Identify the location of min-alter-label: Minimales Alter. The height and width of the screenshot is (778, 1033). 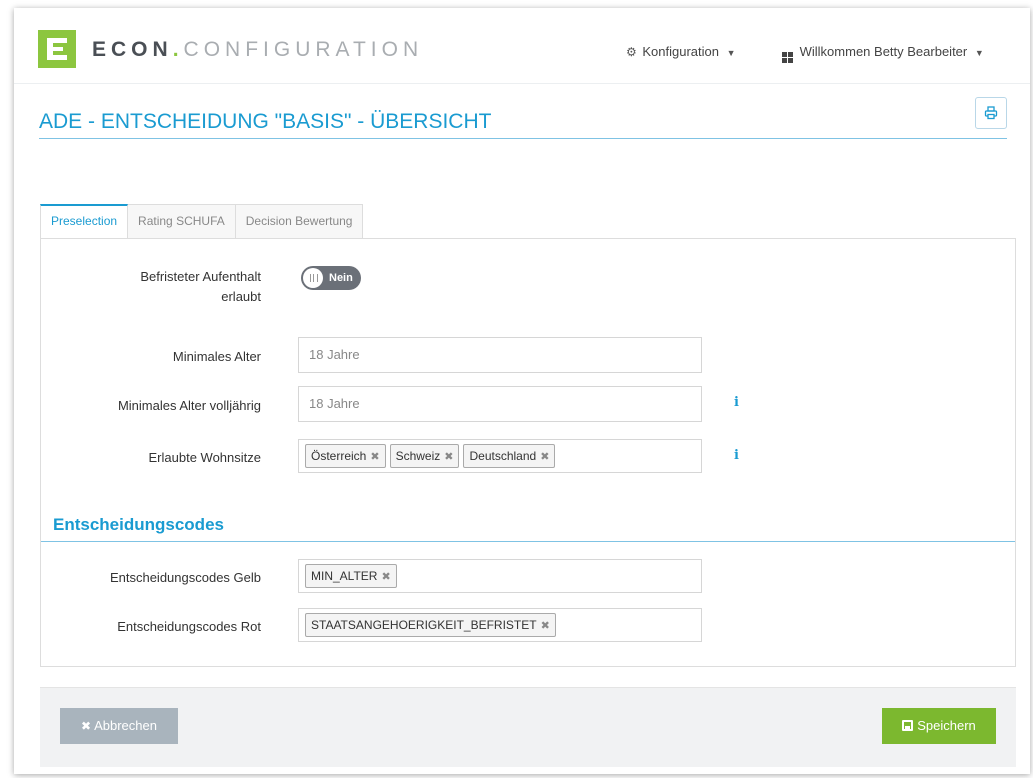
(216, 356).